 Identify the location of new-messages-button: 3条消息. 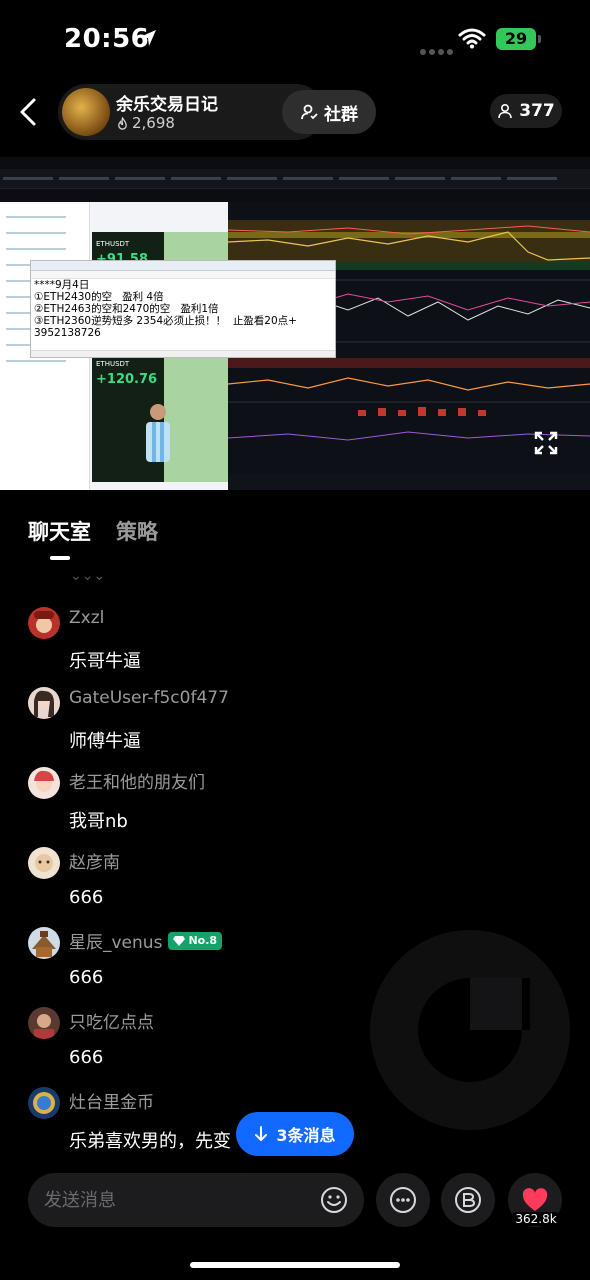
(295, 1134).